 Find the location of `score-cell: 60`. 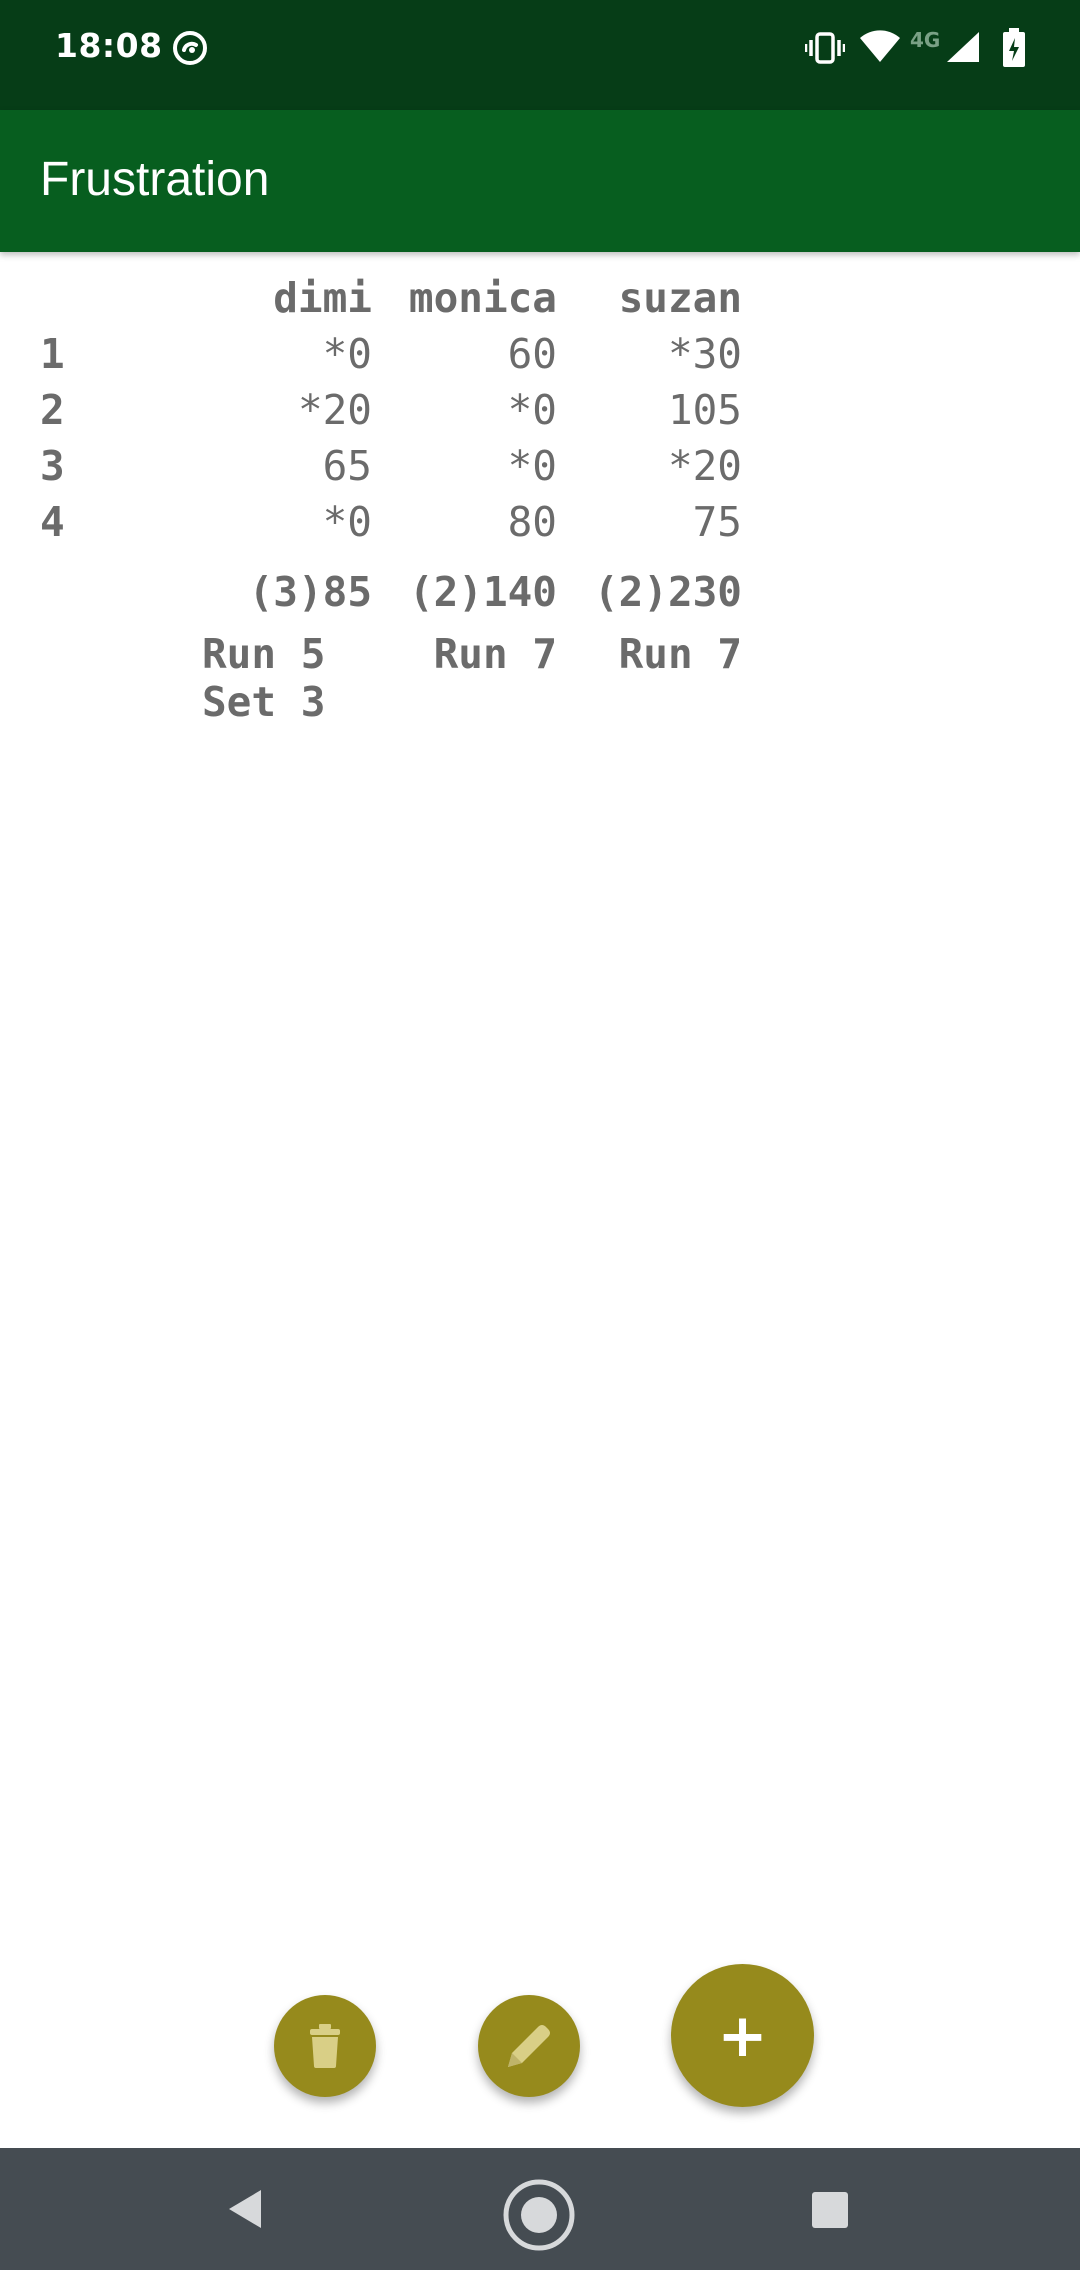

score-cell: 60 is located at coordinates (532, 354).